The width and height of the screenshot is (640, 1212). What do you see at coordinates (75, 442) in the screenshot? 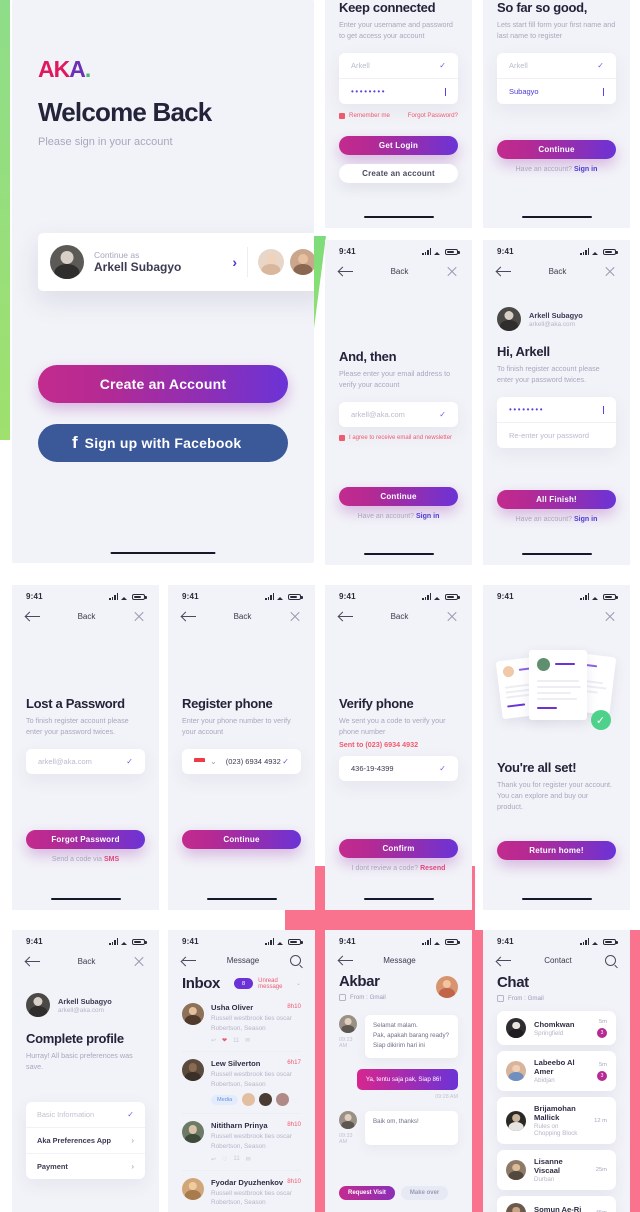
I see `facebook-icon: f` at bounding box center [75, 442].